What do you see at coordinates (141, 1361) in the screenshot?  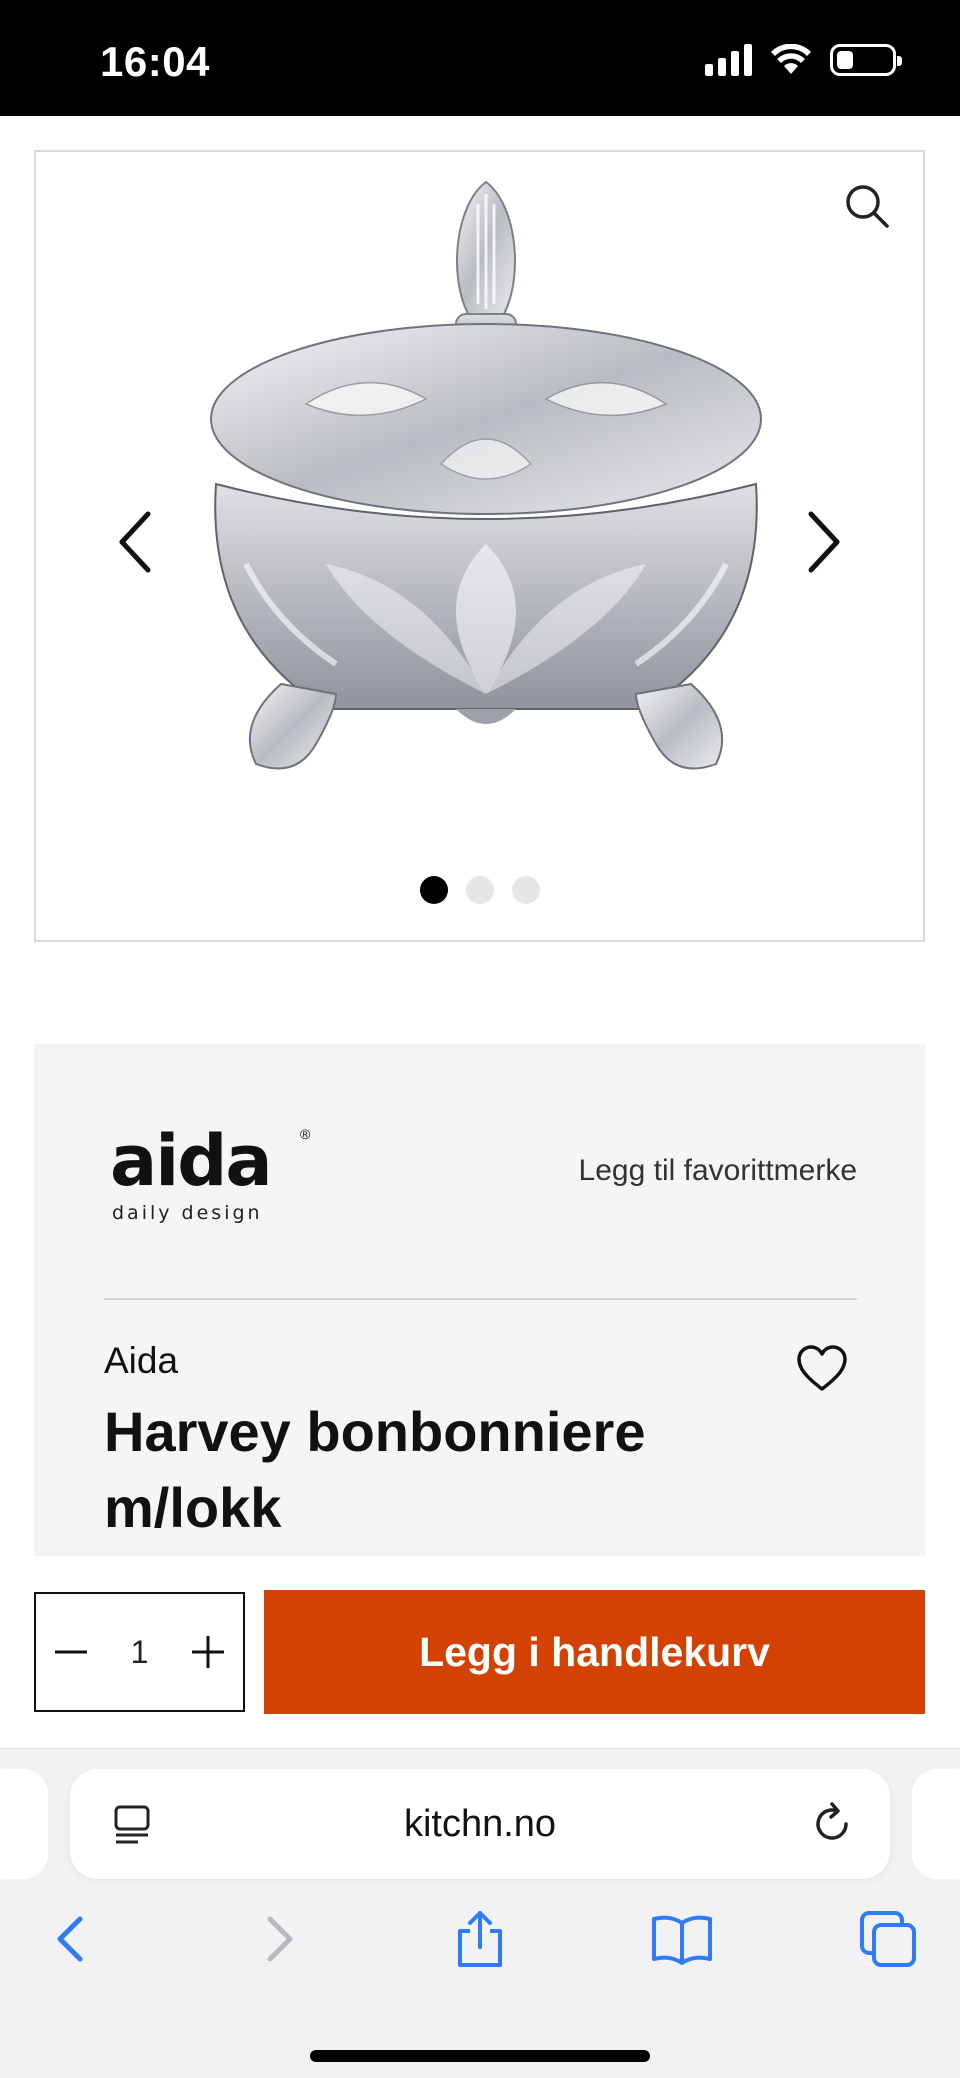 I see `product-brand: Aida` at bounding box center [141, 1361].